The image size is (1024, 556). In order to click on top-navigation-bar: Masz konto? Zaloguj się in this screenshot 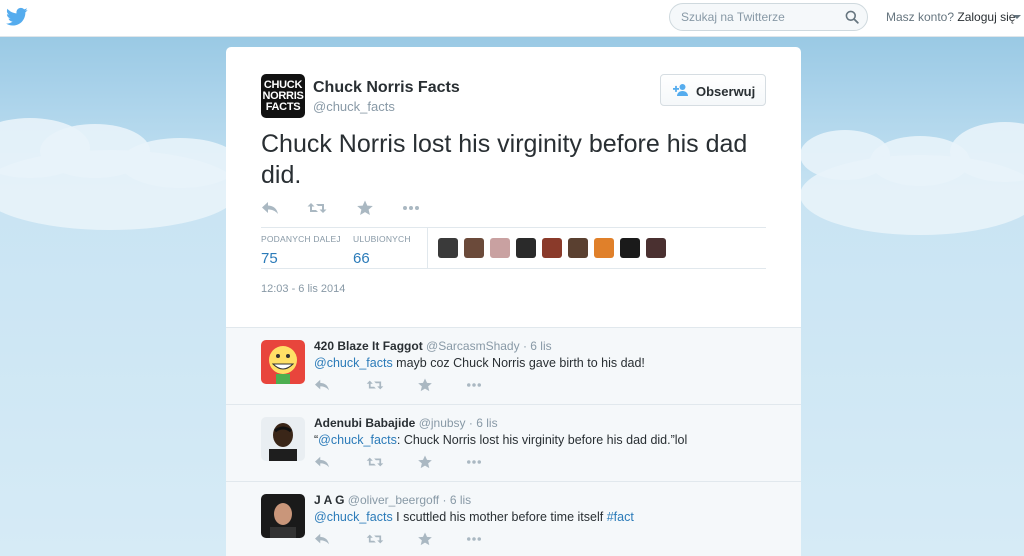, I will do `click(512, 18)`.